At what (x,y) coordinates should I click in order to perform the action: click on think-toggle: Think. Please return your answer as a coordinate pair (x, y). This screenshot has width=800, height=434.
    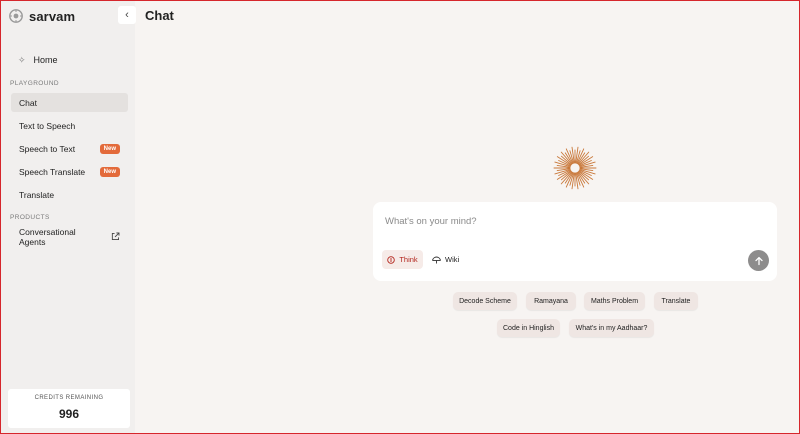
    Looking at the image, I should click on (402, 259).